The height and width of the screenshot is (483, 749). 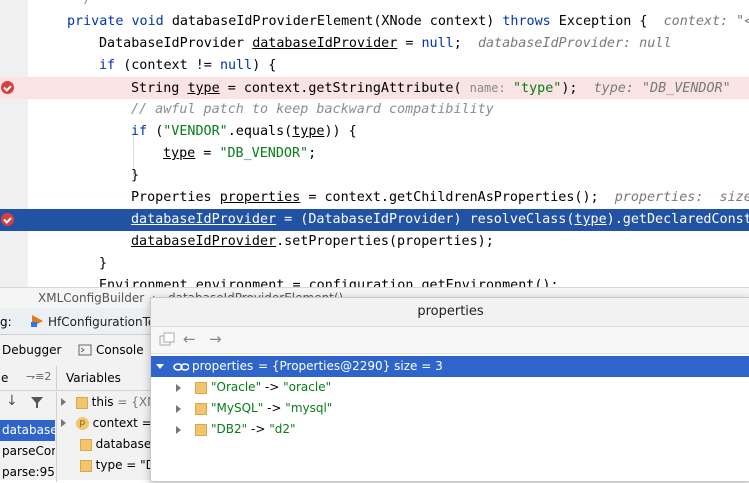 I want to click on code-token: )) {, so click(x=340, y=131).